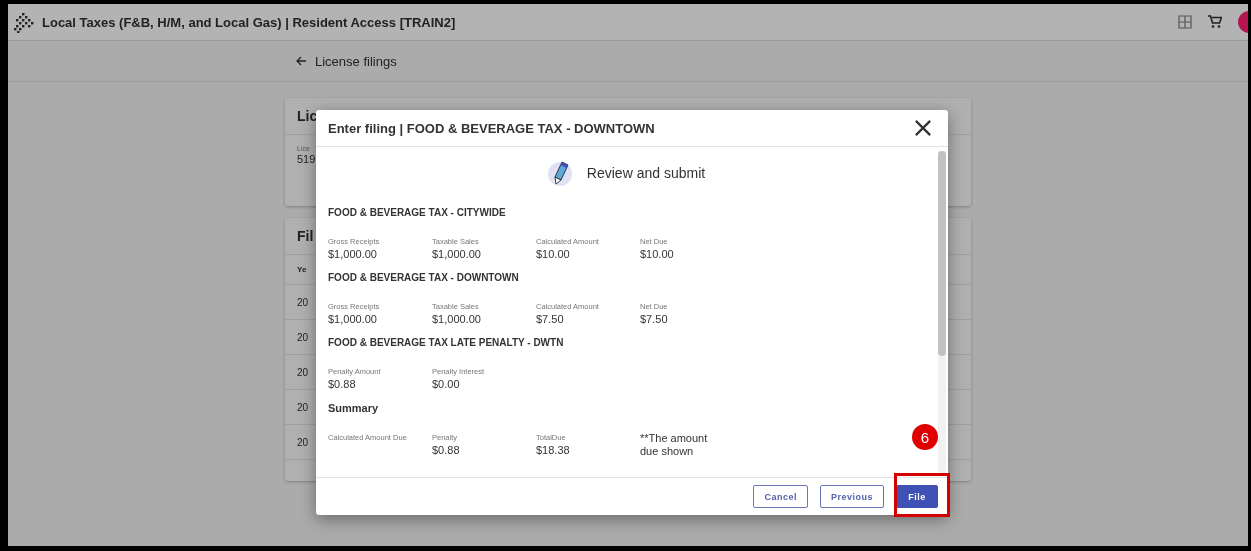 Image resolution: width=1251 pixels, height=551 pixels. What do you see at coordinates (1215, 22) in the screenshot?
I see `cart-icon` at bounding box center [1215, 22].